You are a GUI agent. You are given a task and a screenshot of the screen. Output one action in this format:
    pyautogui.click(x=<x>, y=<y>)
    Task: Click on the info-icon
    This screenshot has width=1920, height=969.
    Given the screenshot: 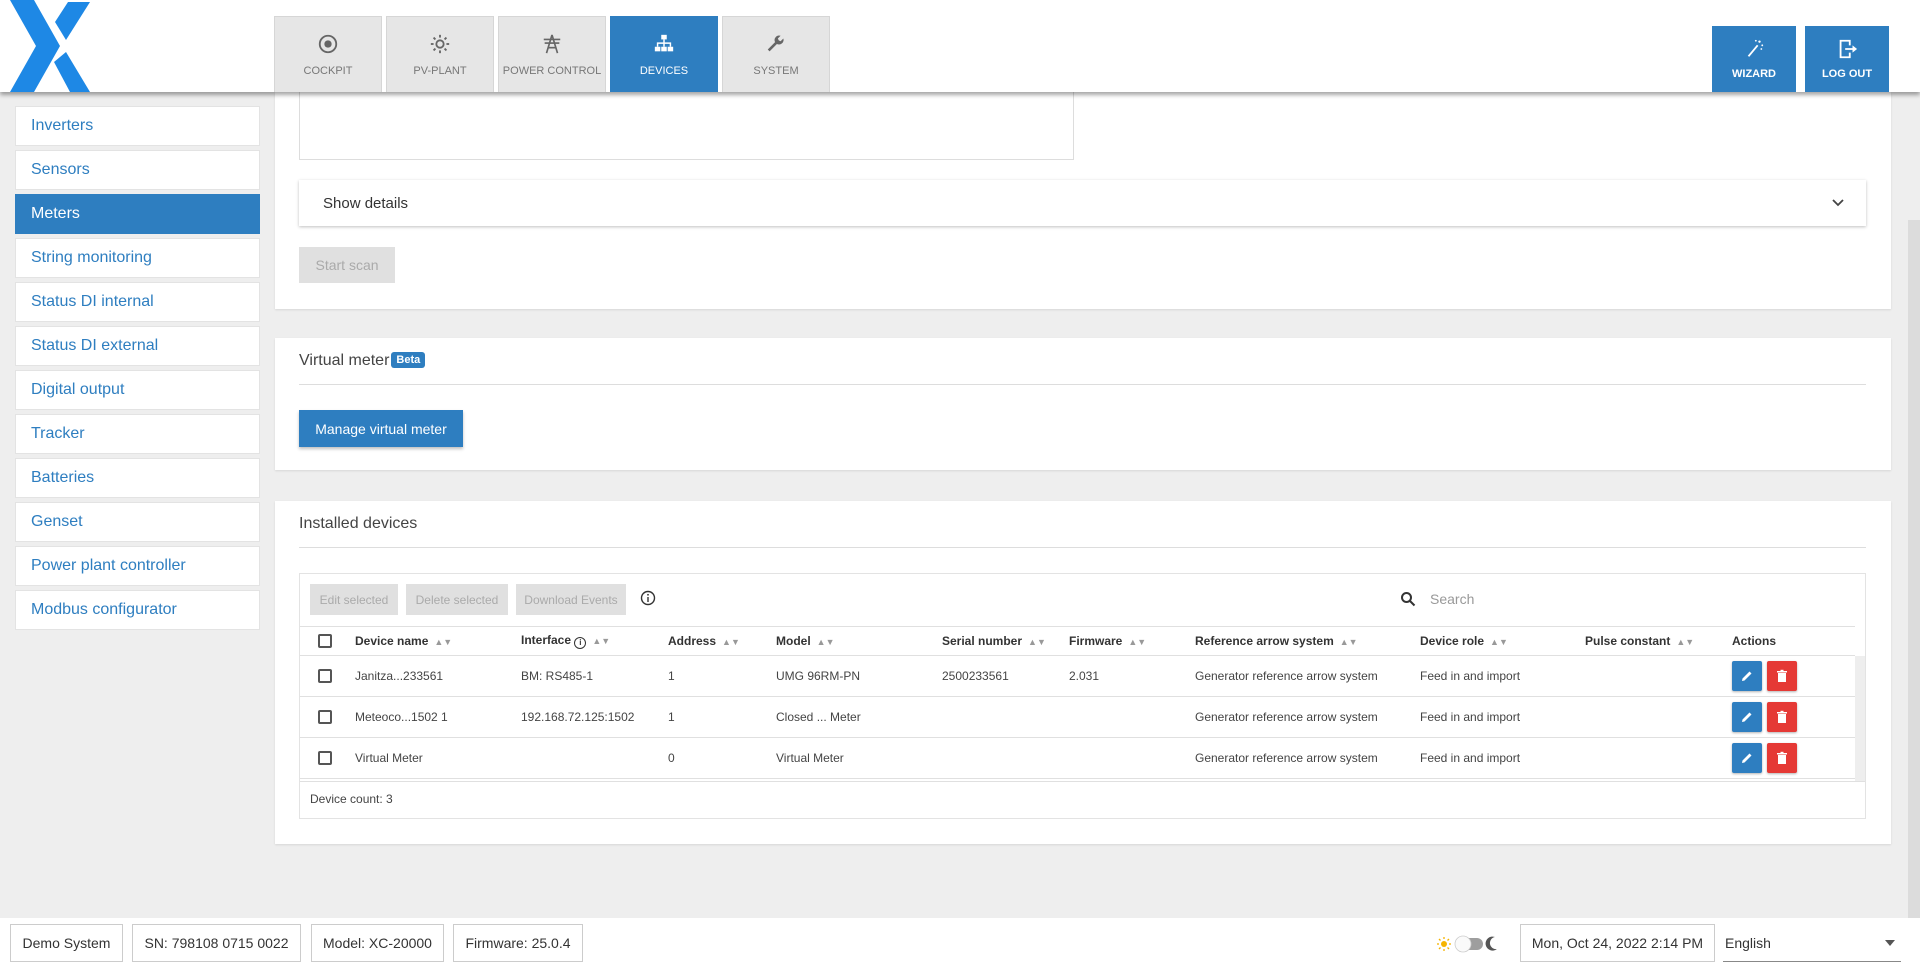 What is the action you would take?
    pyautogui.click(x=648, y=598)
    